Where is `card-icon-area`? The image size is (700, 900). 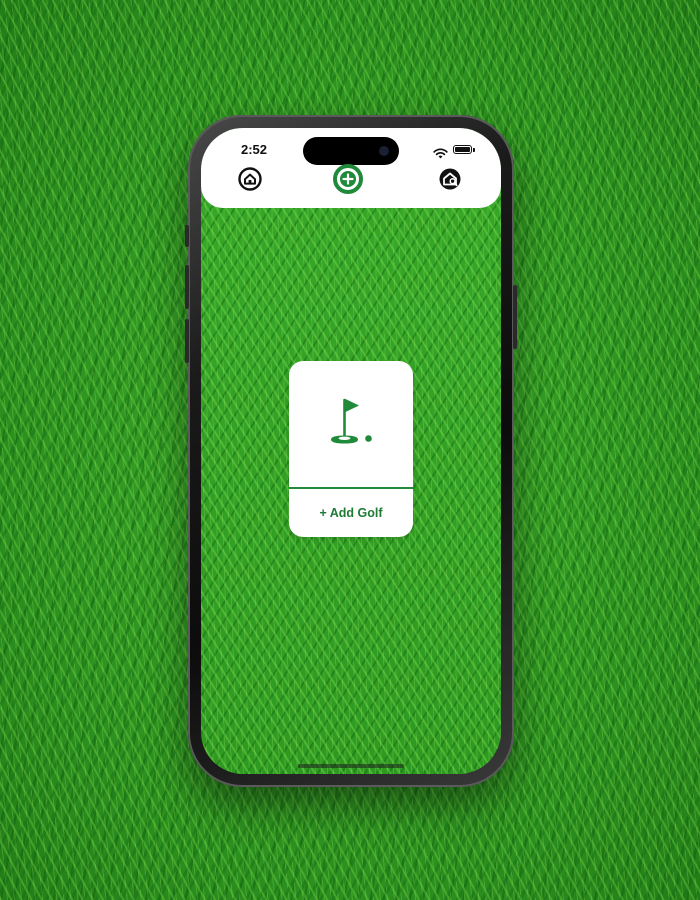 card-icon-area is located at coordinates (351, 424).